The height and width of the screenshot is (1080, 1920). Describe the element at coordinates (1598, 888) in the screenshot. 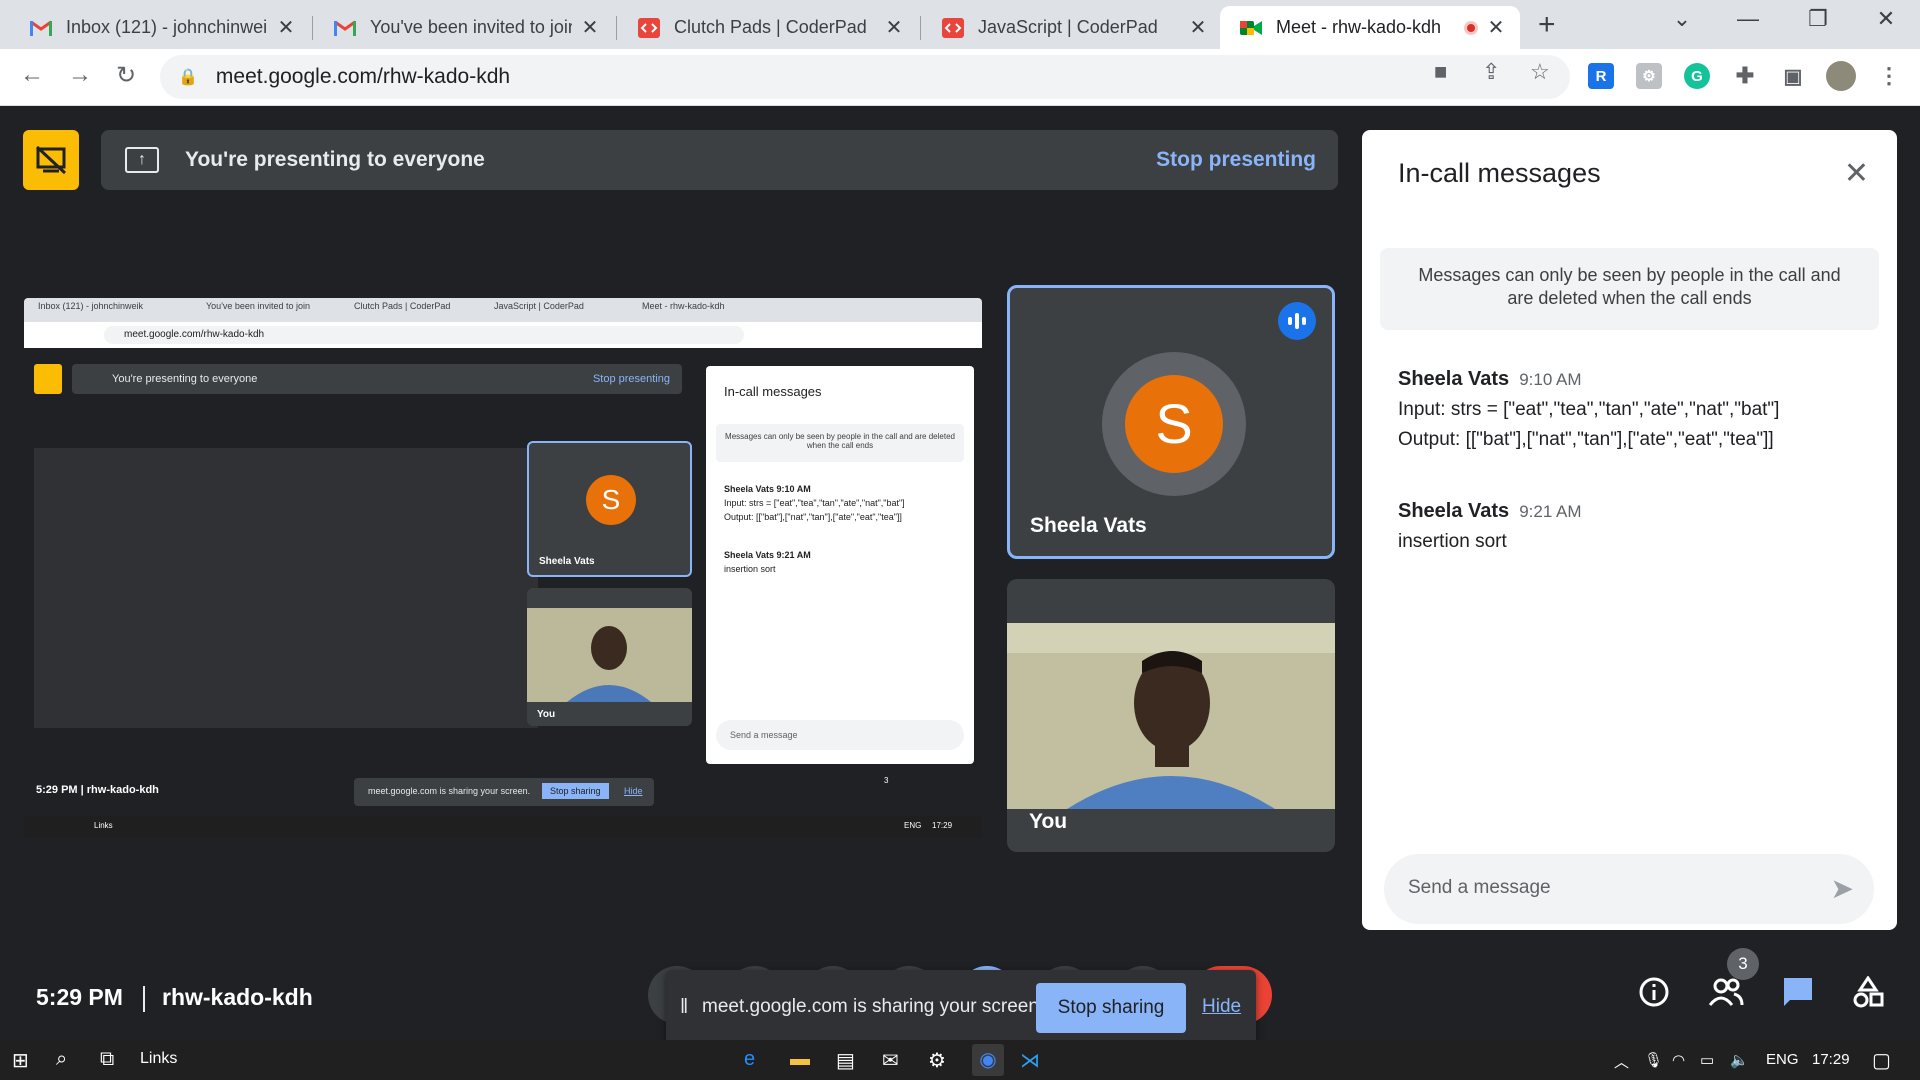

I see `send-message-input` at that location.